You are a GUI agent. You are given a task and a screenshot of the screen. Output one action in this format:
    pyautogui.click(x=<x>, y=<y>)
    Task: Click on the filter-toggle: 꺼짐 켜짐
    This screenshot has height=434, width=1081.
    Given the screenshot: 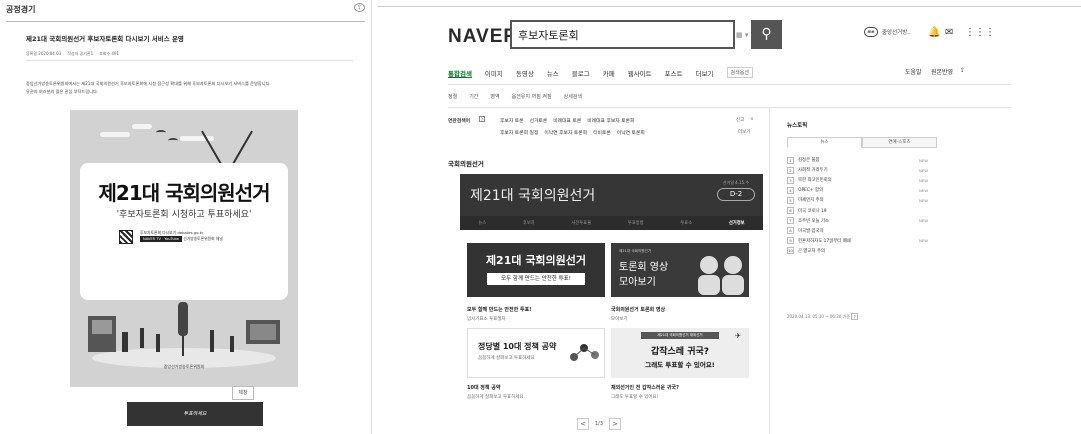 What is the action you would take?
    pyautogui.click(x=542, y=97)
    